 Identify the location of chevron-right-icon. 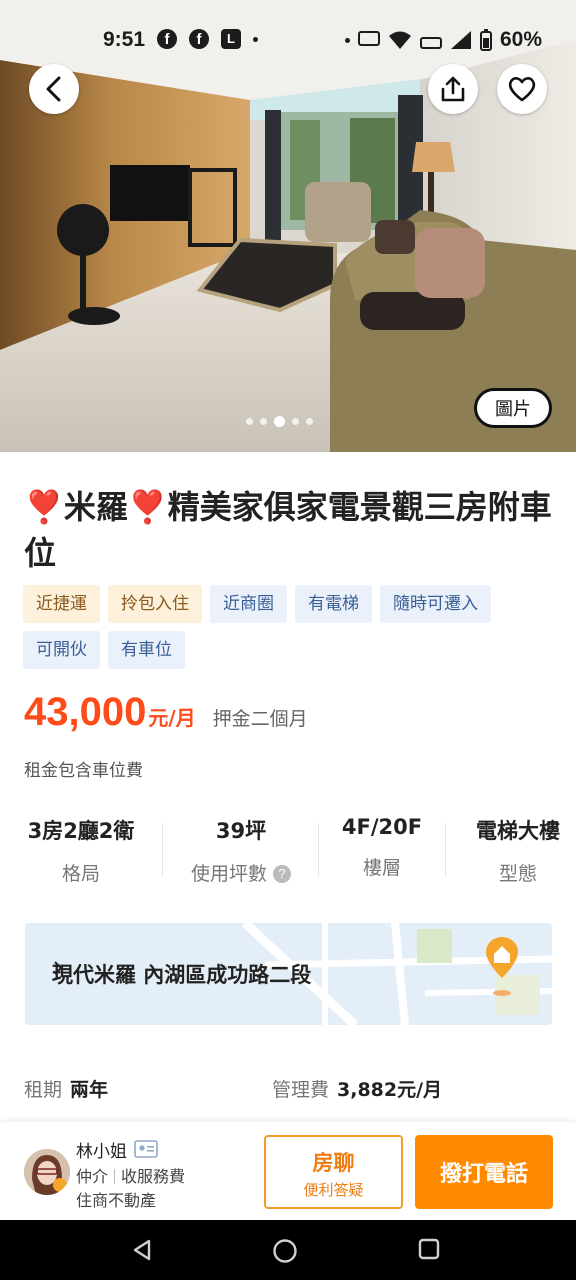
(58, 968).